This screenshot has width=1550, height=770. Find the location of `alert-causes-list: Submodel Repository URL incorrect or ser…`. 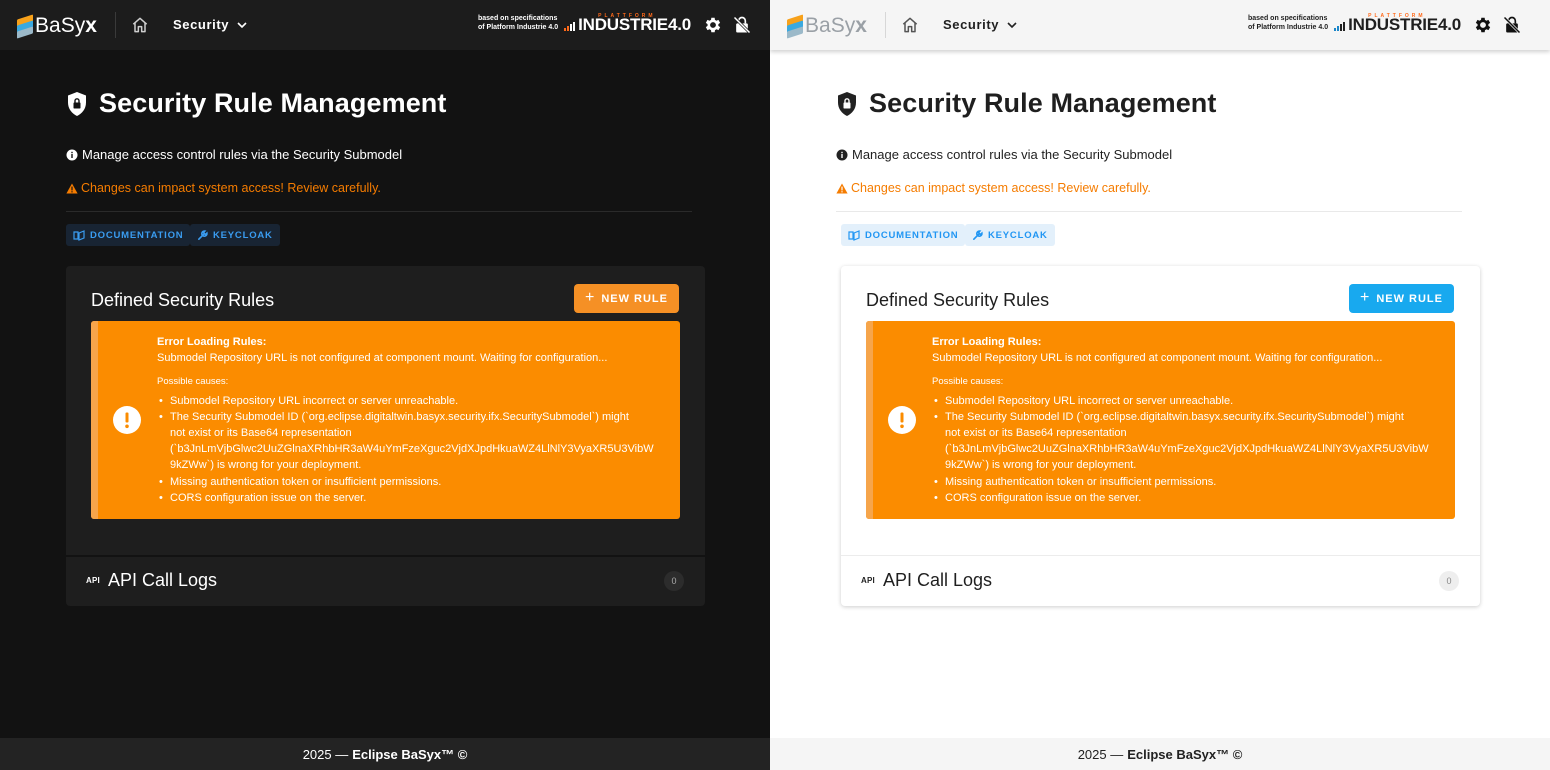

alert-causes-list: Submodel Repository URL incorrect or ser… is located at coordinates (1187, 450).